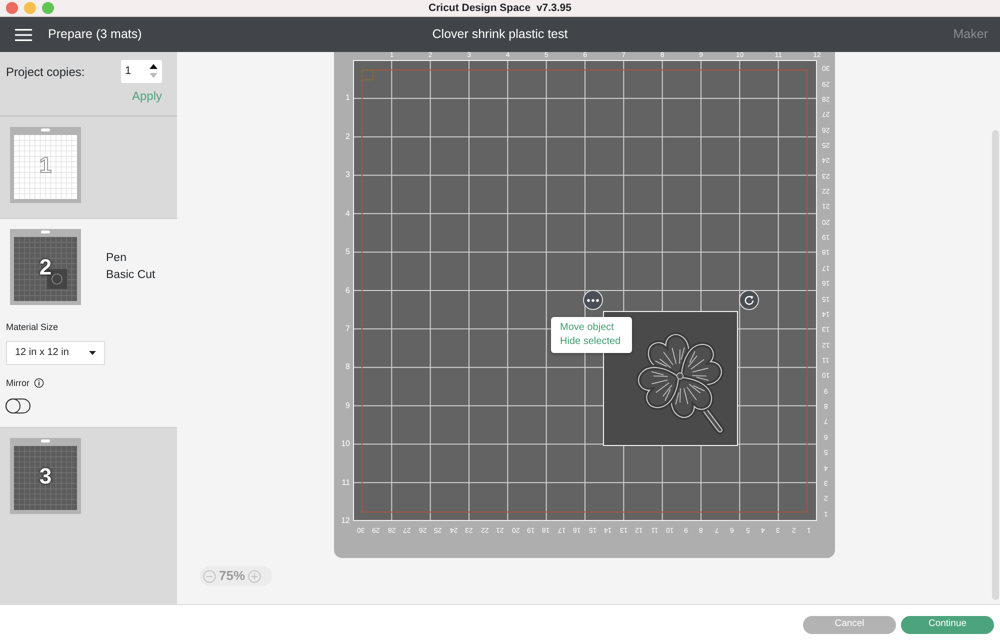  I want to click on material-size-select: 12 in x 12 in, so click(55, 352).